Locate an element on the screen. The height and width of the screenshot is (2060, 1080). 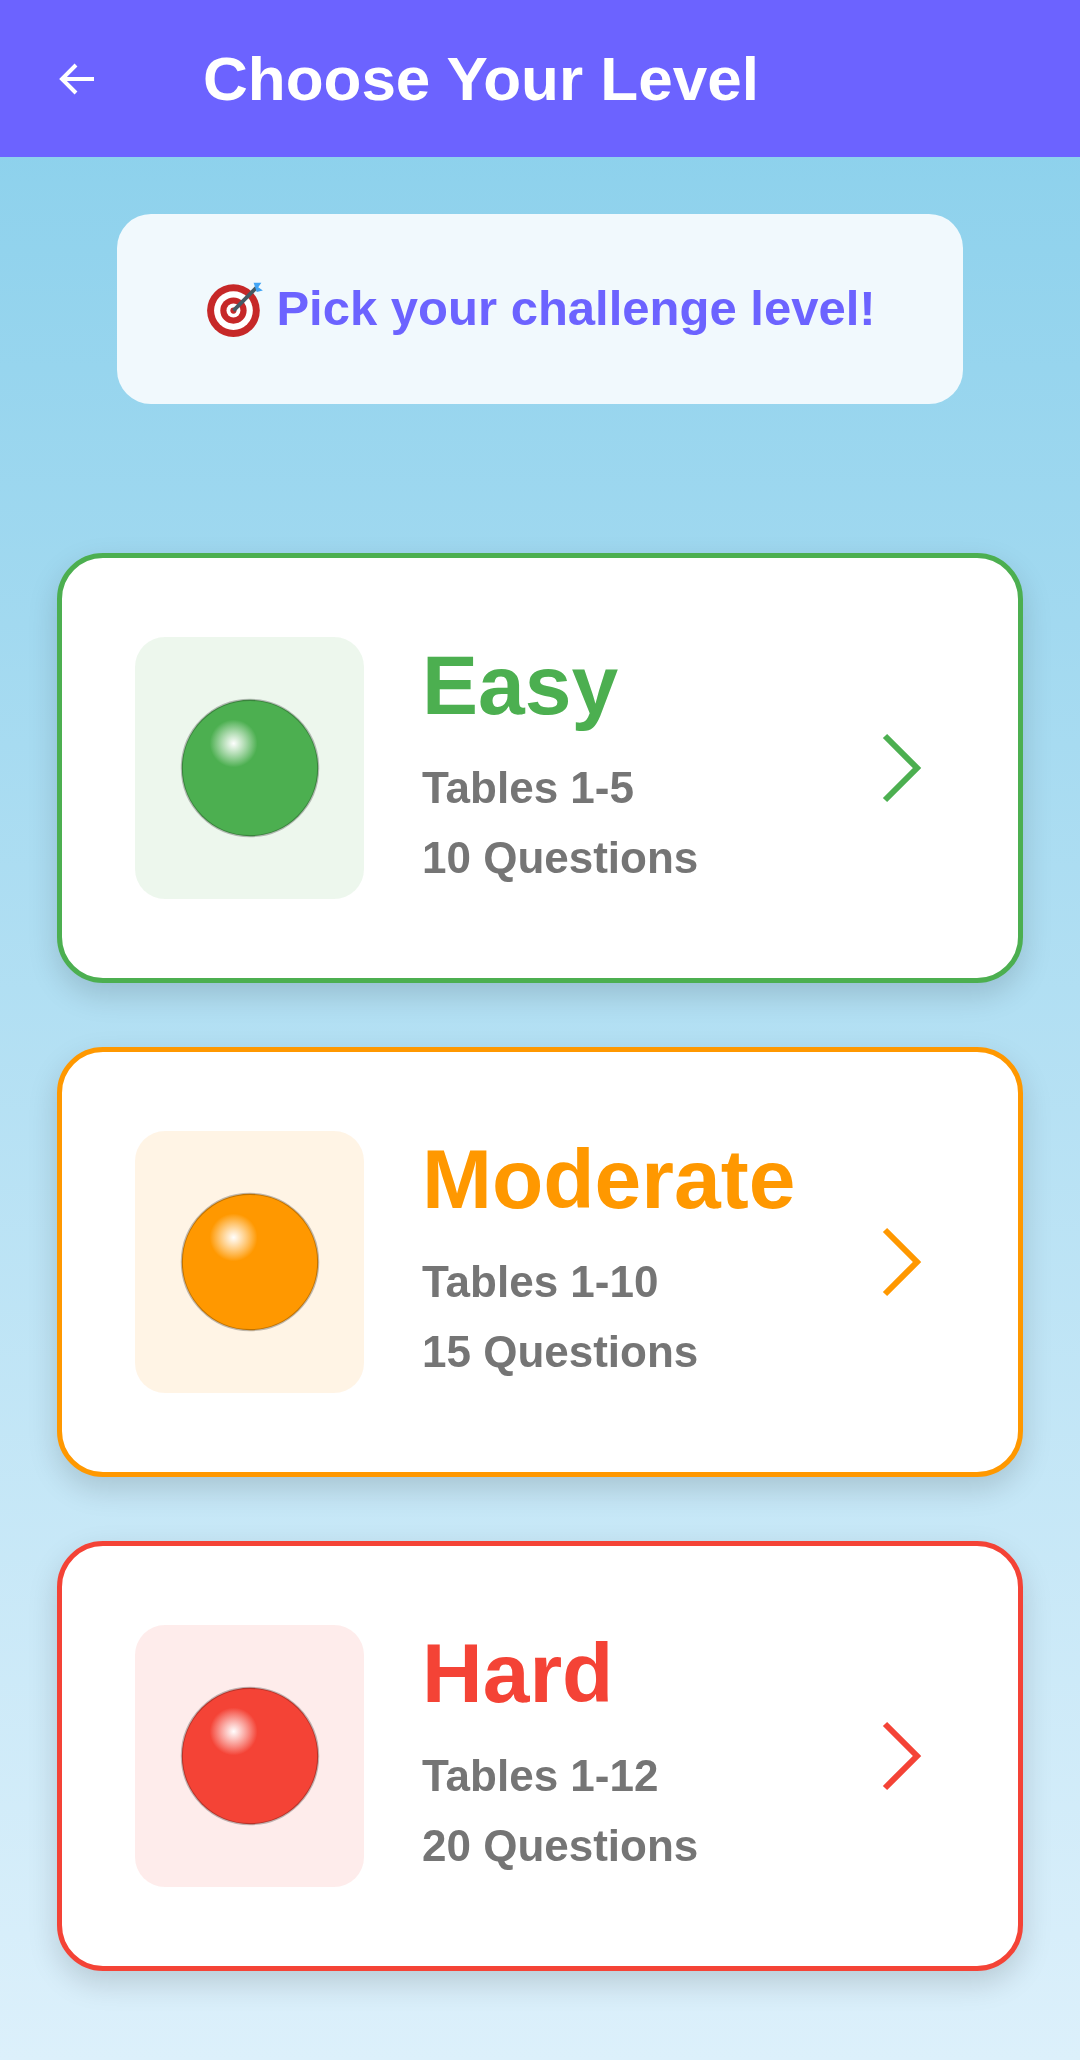
instruction-text: Pick your challenge level! is located at coordinates (576, 309).